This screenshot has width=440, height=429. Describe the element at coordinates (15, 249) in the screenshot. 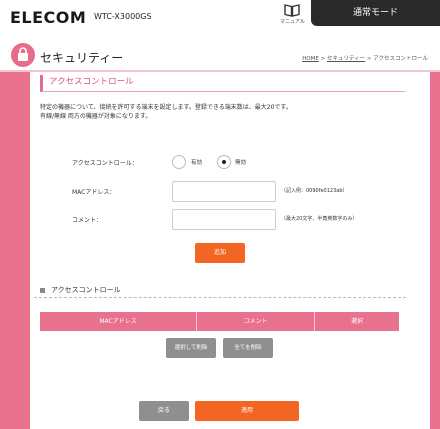

I see `left-sidebar-band` at that location.